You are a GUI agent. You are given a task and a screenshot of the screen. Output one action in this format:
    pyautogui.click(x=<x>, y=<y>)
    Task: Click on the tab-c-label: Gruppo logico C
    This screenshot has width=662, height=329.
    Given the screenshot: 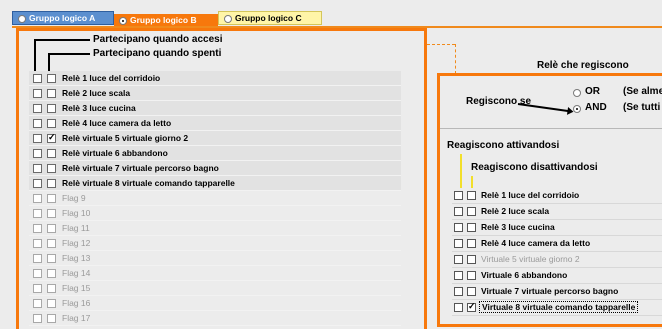 What is the action you would take?
    pyautogui.click(x=268, y=18)
    